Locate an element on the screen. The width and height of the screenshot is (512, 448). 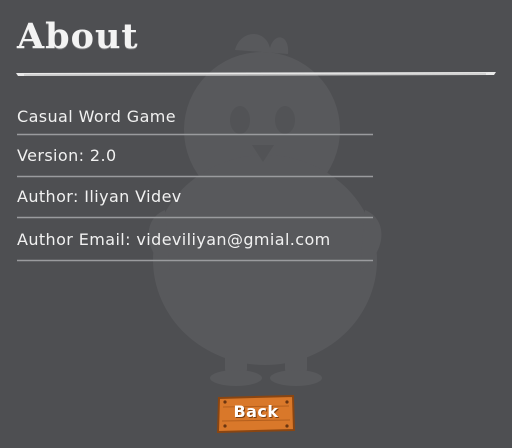
back-button: Back is located at coordinates (256, 414).